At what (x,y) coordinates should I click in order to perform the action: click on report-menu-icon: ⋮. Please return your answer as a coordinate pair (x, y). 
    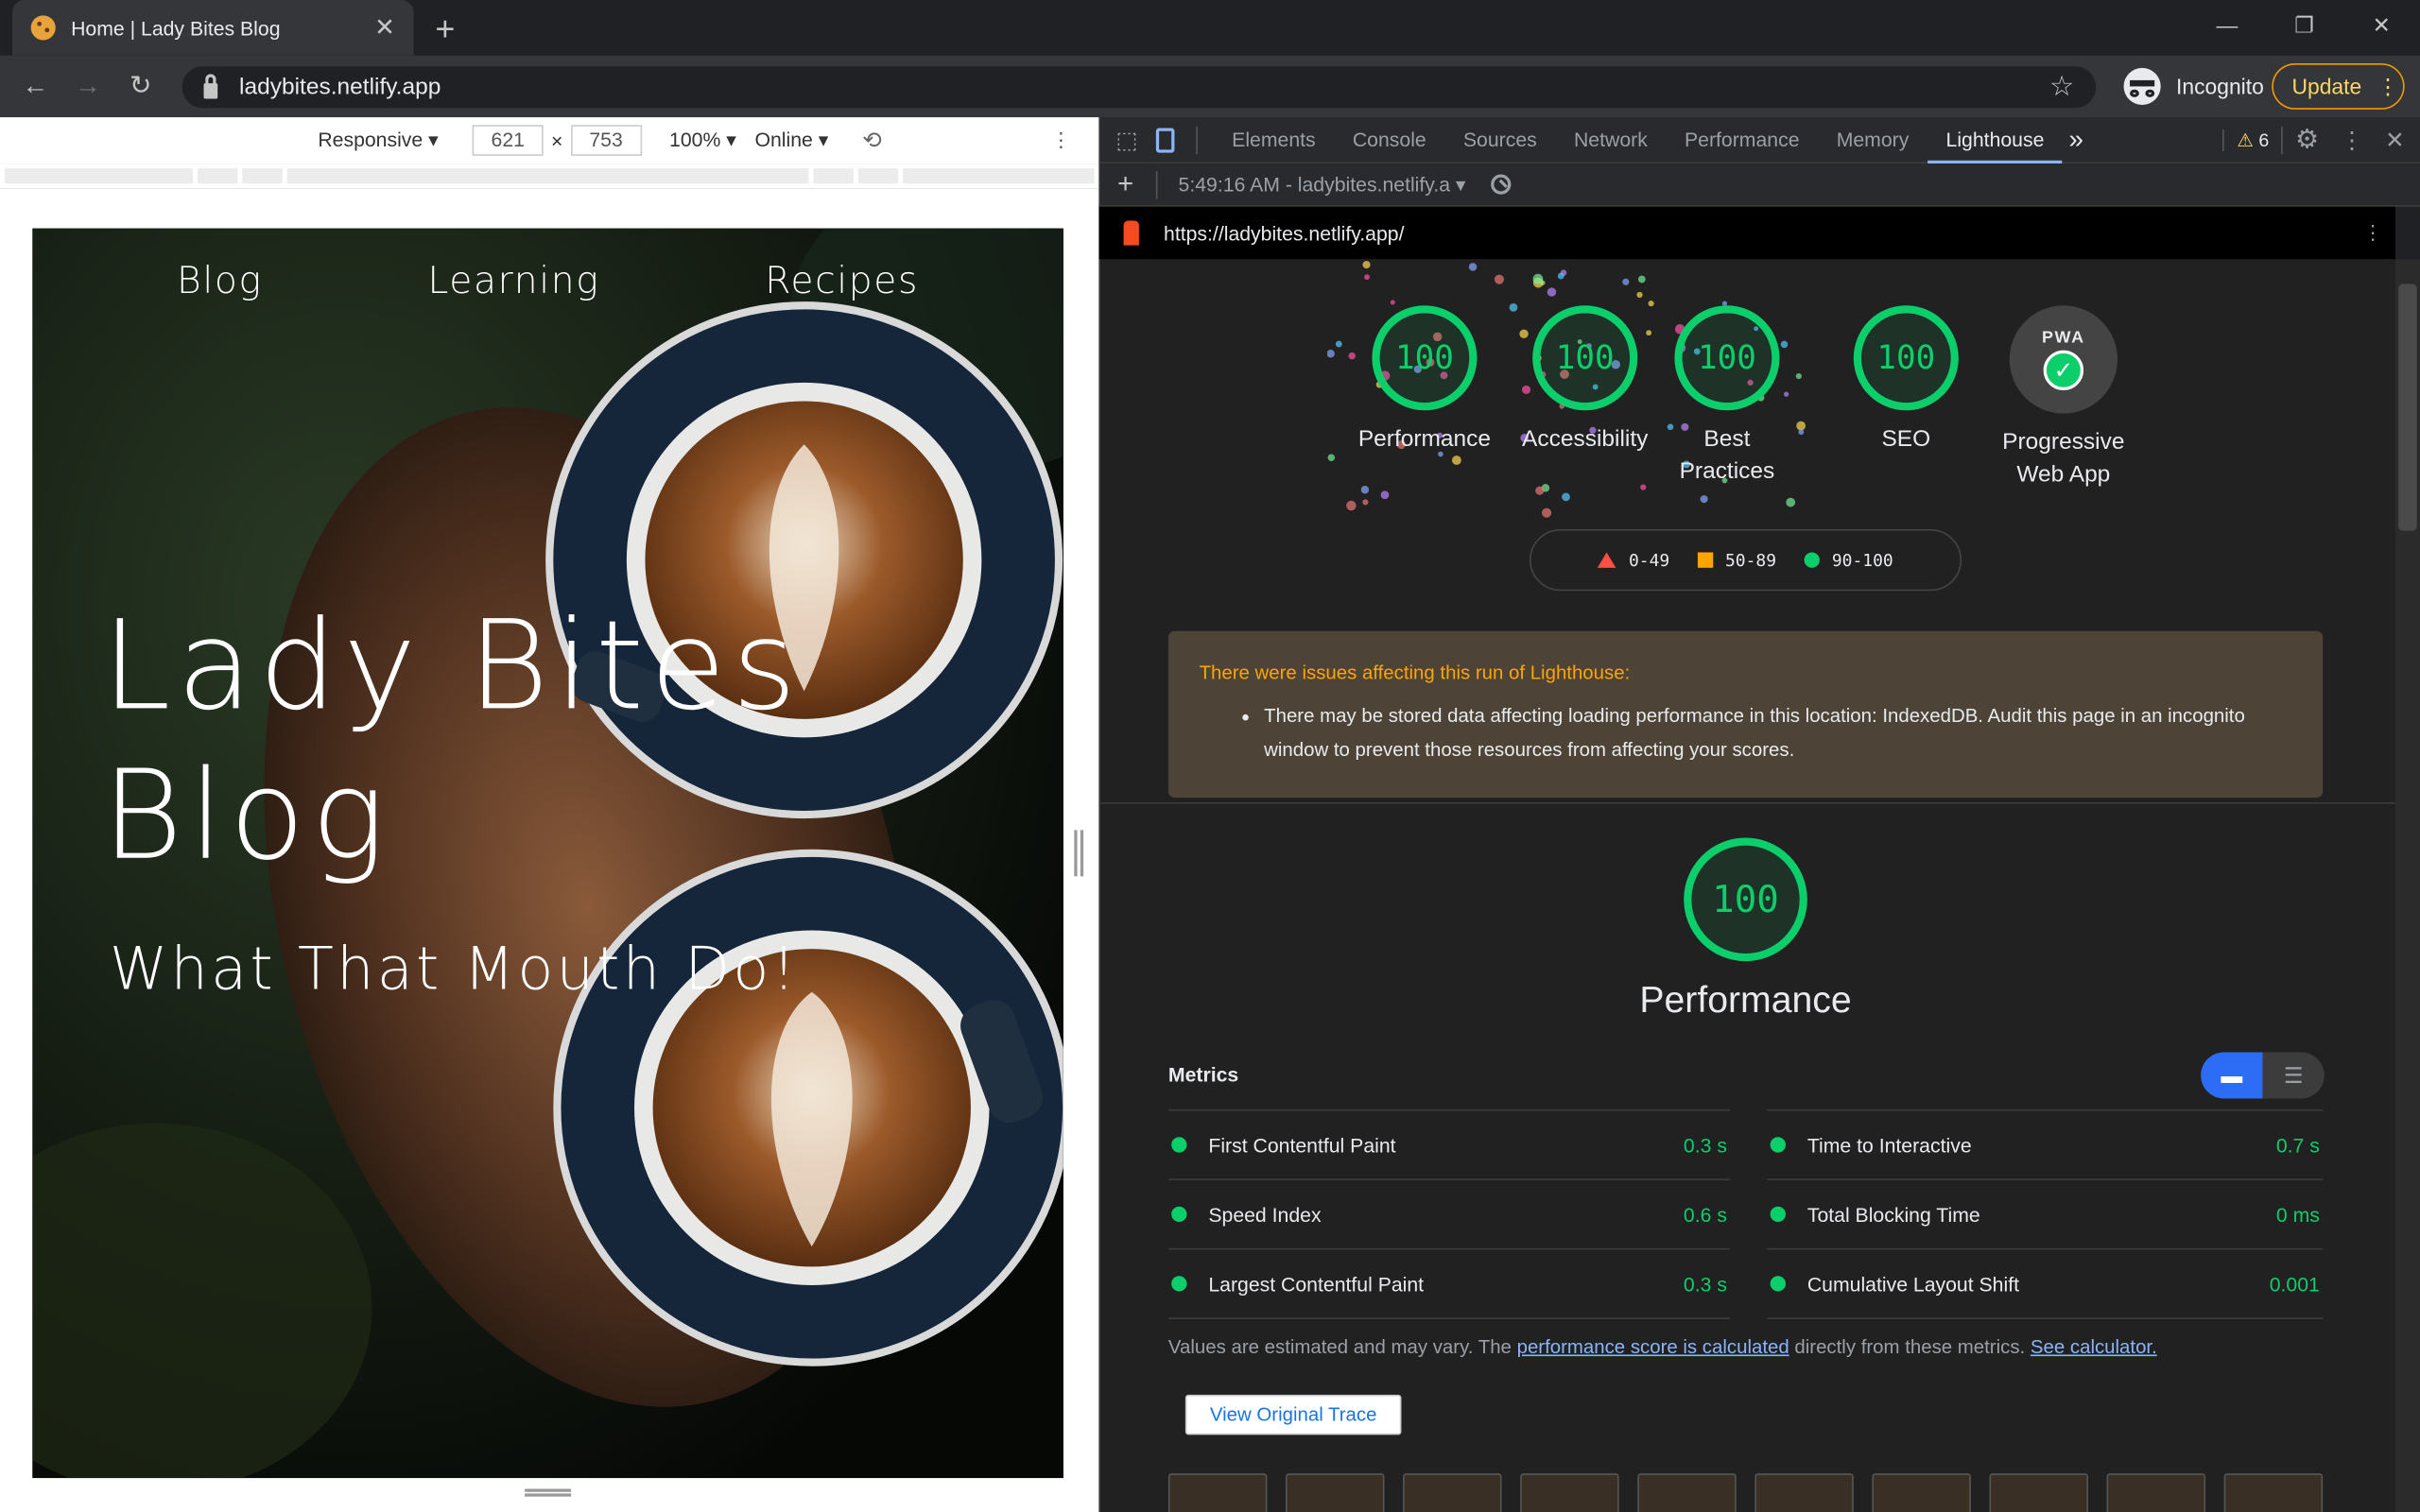
    Looking at the image, I should click on (2373, 232).